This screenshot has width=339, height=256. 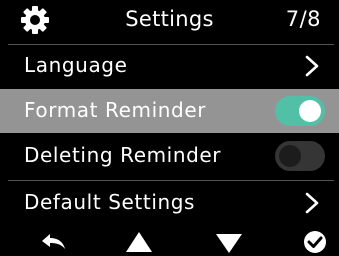 What do you see at coordinates (169, 241) in the screenshot?
I see `bottom-nav-bar` at bounding box center [169, 241].